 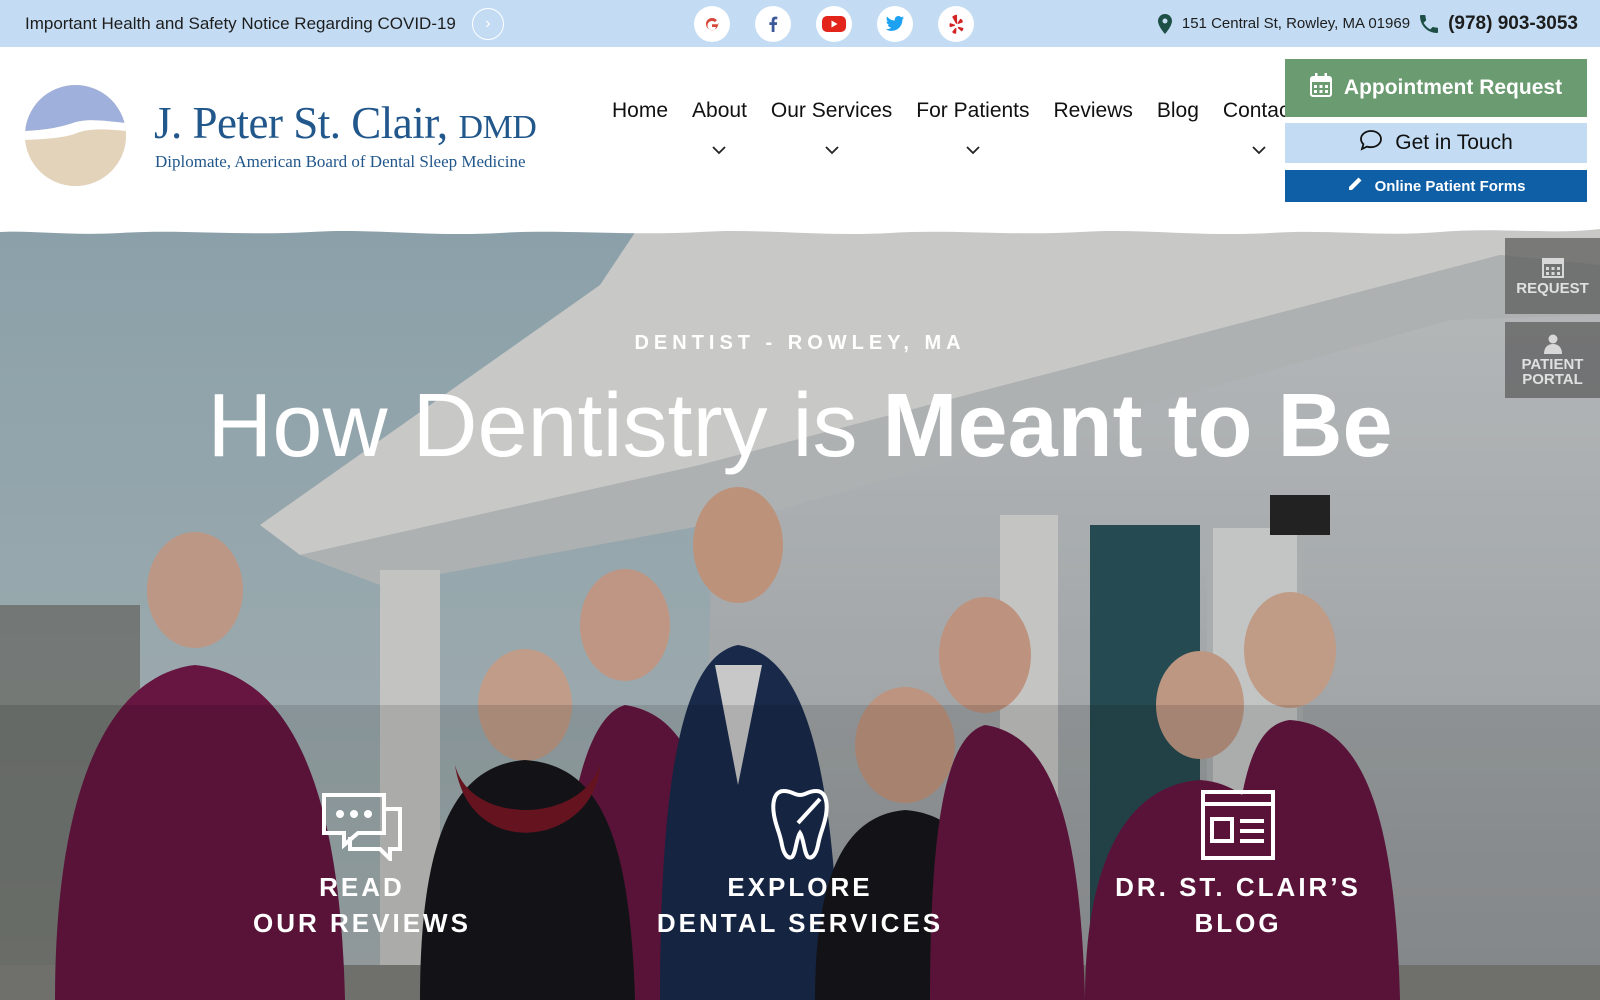 I want to click on nav-blog-label: Blog, so click(x=1178, y=111).